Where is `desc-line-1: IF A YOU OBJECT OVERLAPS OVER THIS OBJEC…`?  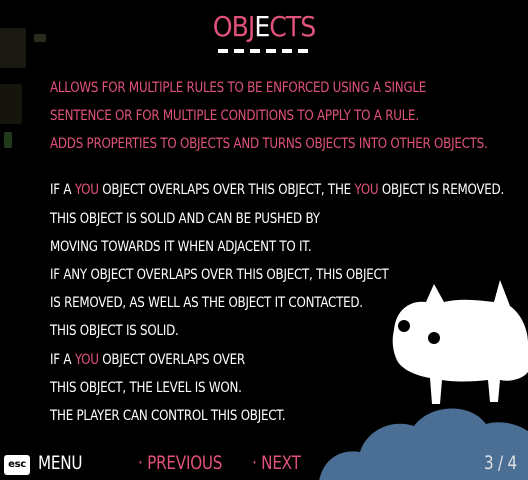
desc-line-1: IF A YOU OBJECT OVERLAPS OVER THIS OBJEC… is located at coordinates (277, 190).